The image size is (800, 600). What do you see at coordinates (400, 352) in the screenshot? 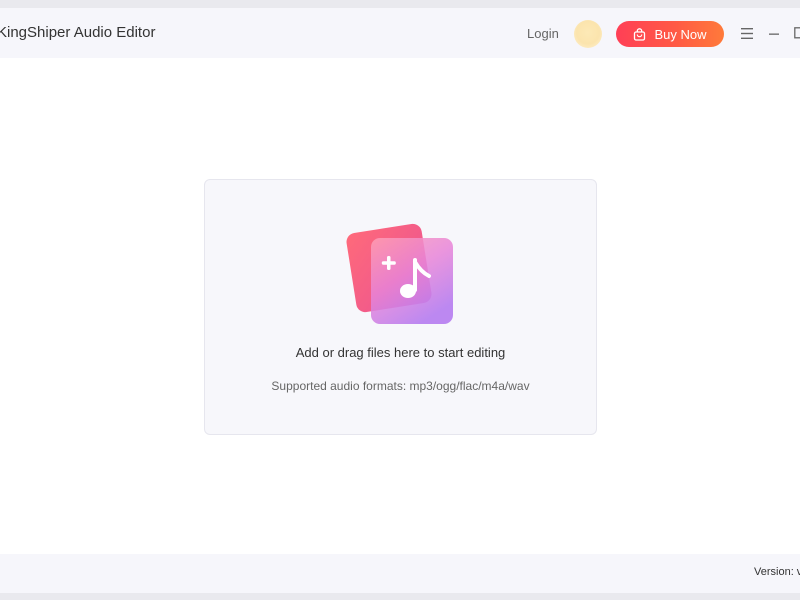
I see `drop-zone-title: Add or drag files here to start editing` at bounding box center [400, 352].